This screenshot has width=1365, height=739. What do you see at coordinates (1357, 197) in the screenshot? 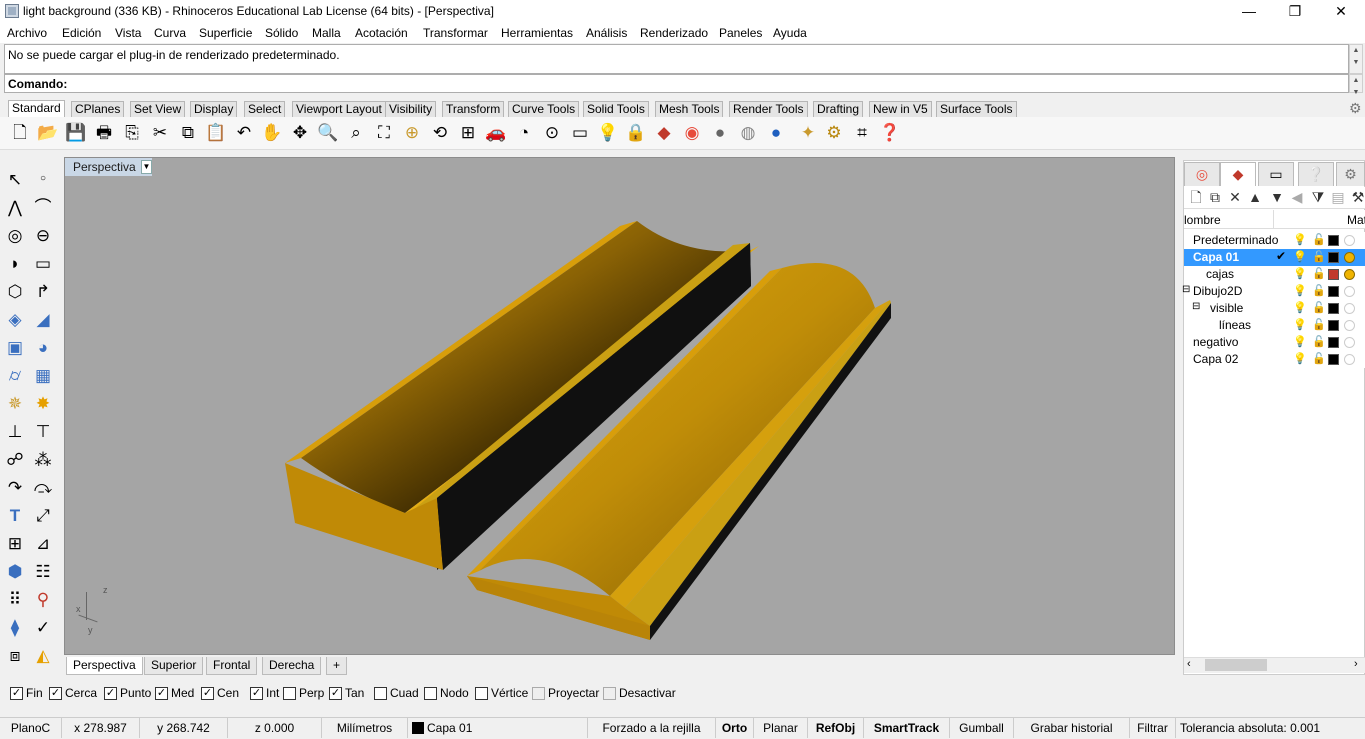
I see `tools-icon: ⚒` at bounding box center [1357, 197].